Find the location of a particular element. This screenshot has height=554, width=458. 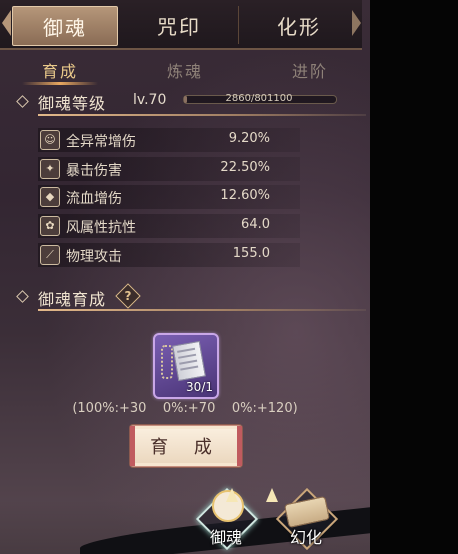

cultivate-button: 育 成 is located at coordinates (186, 446).